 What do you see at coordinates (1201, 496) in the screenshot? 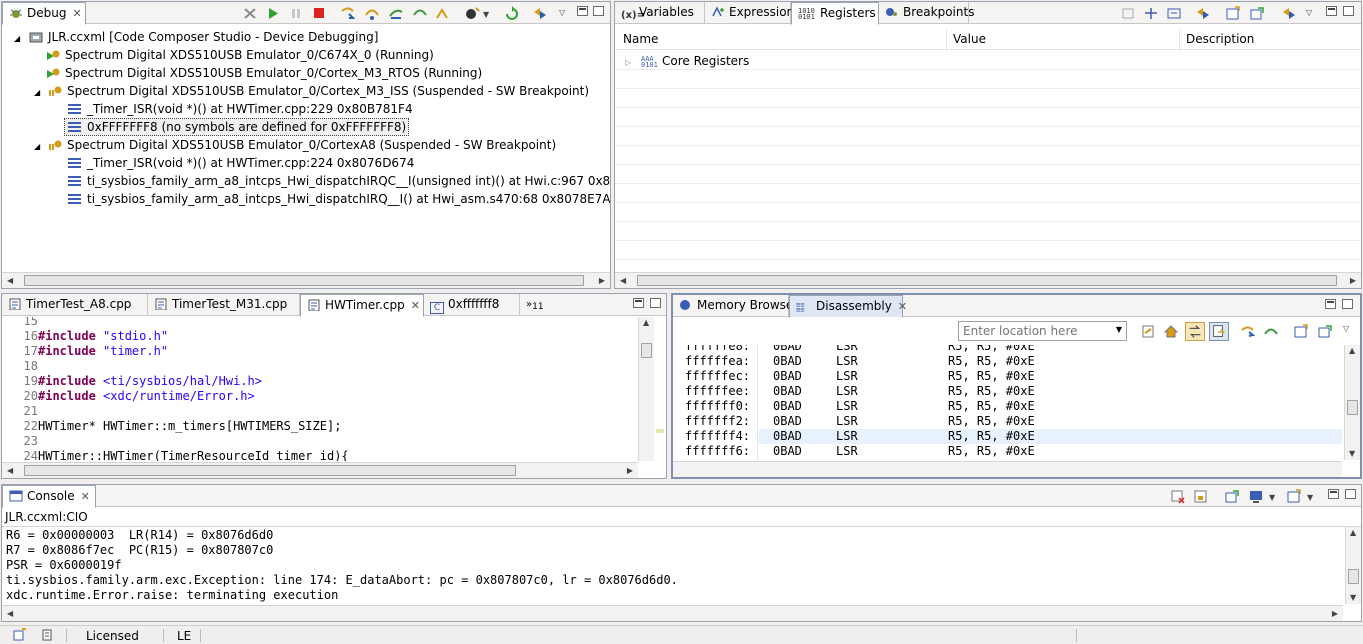
I see `scroll-lock-icon` at bounding box center [1201, 496].